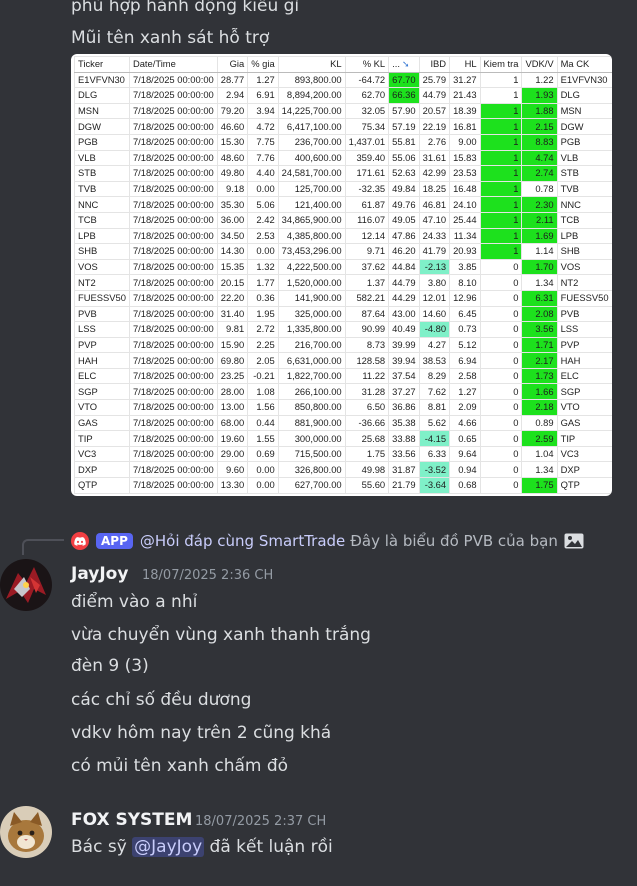  Describe the element at coordinates (539, 126) in the screenshot. I see `cell-vdkv: 2.15` at that location.